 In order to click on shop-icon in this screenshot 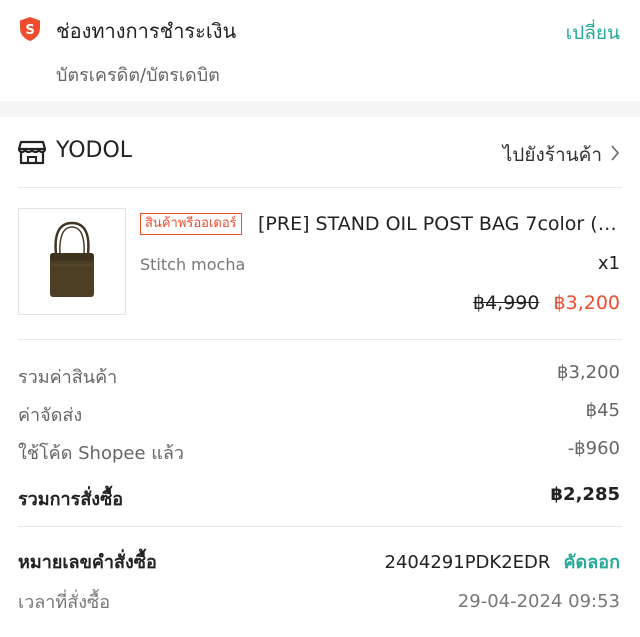, I will do `click(32, 154)`.